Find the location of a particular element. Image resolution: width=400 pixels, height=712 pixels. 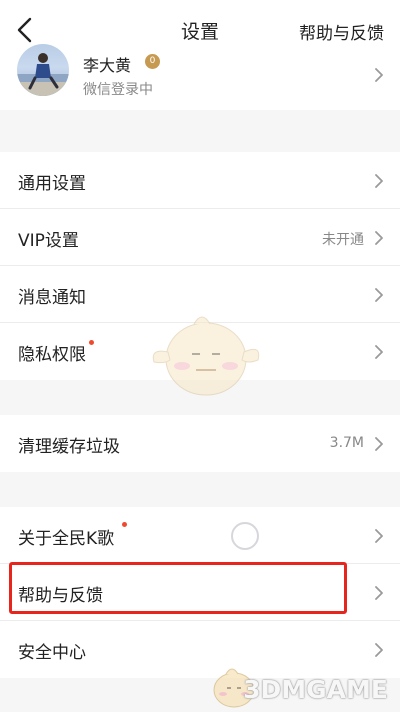

row-label: 消息通知 is located at coordinates (52, 298).